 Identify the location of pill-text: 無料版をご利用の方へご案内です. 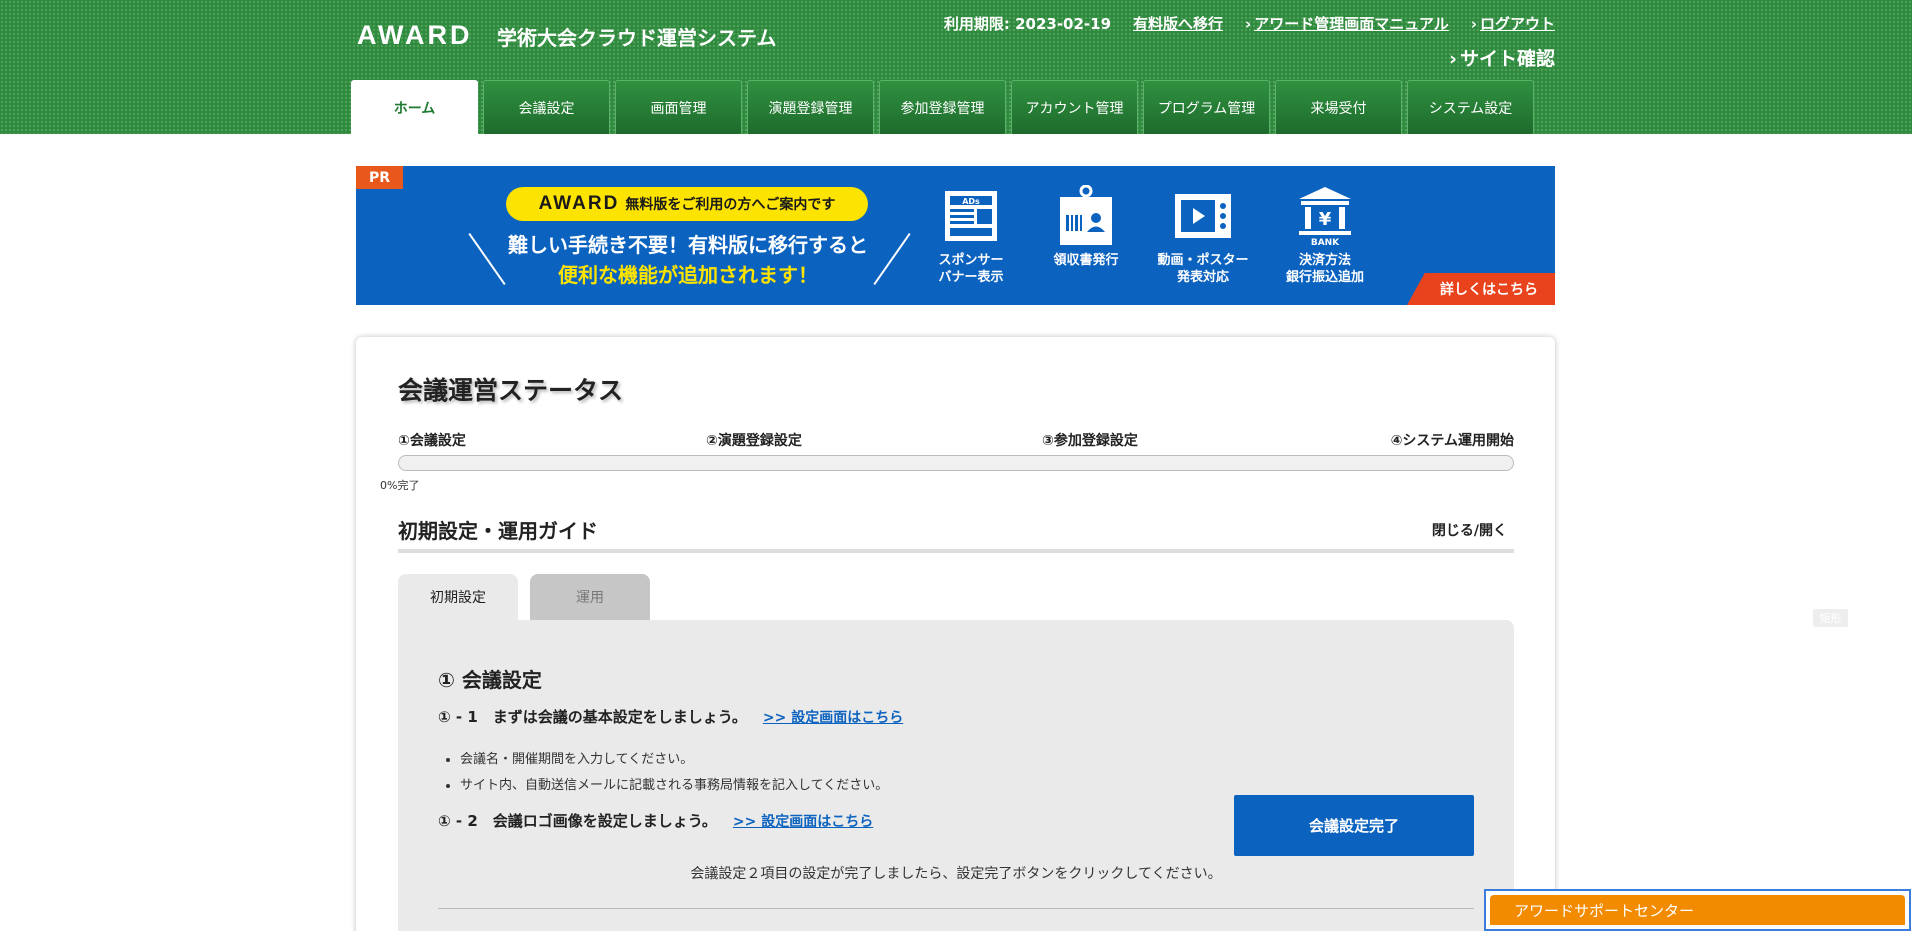
(730, 205).